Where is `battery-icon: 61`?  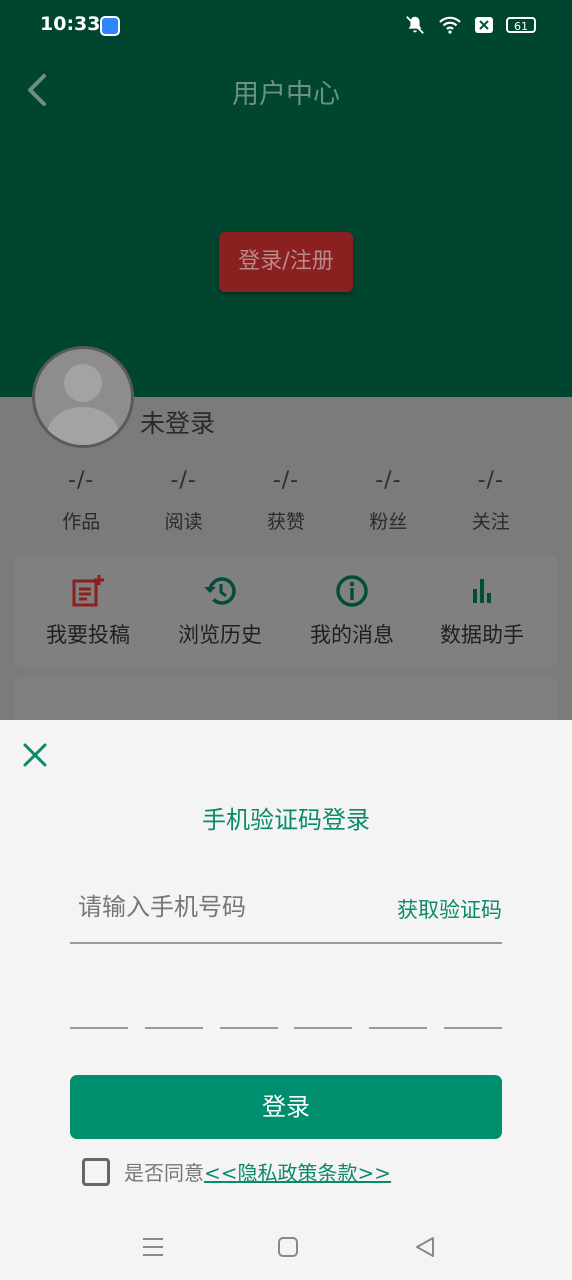 battery-icon: 61 is located at coordinates (521, 25).